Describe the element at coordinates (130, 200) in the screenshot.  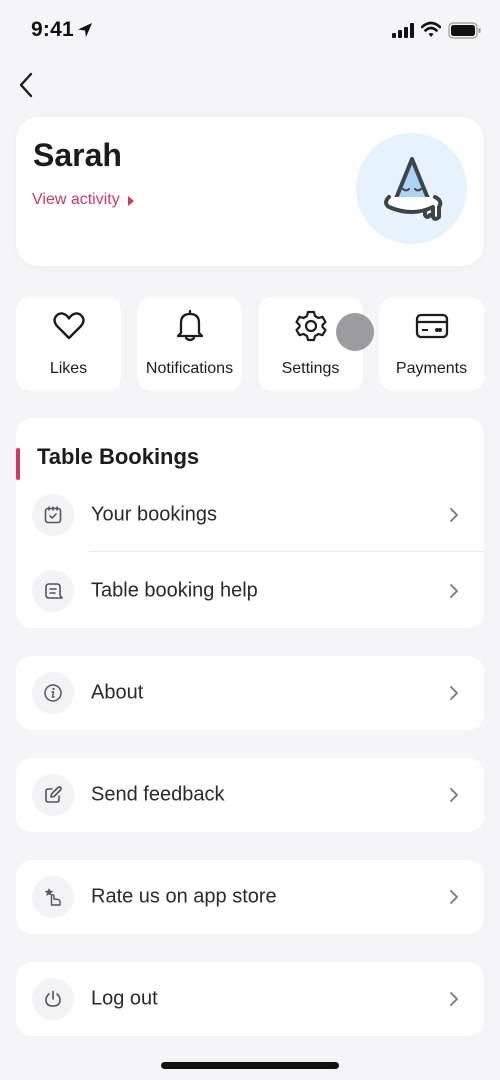
I see `caret-right-icon` at that location.